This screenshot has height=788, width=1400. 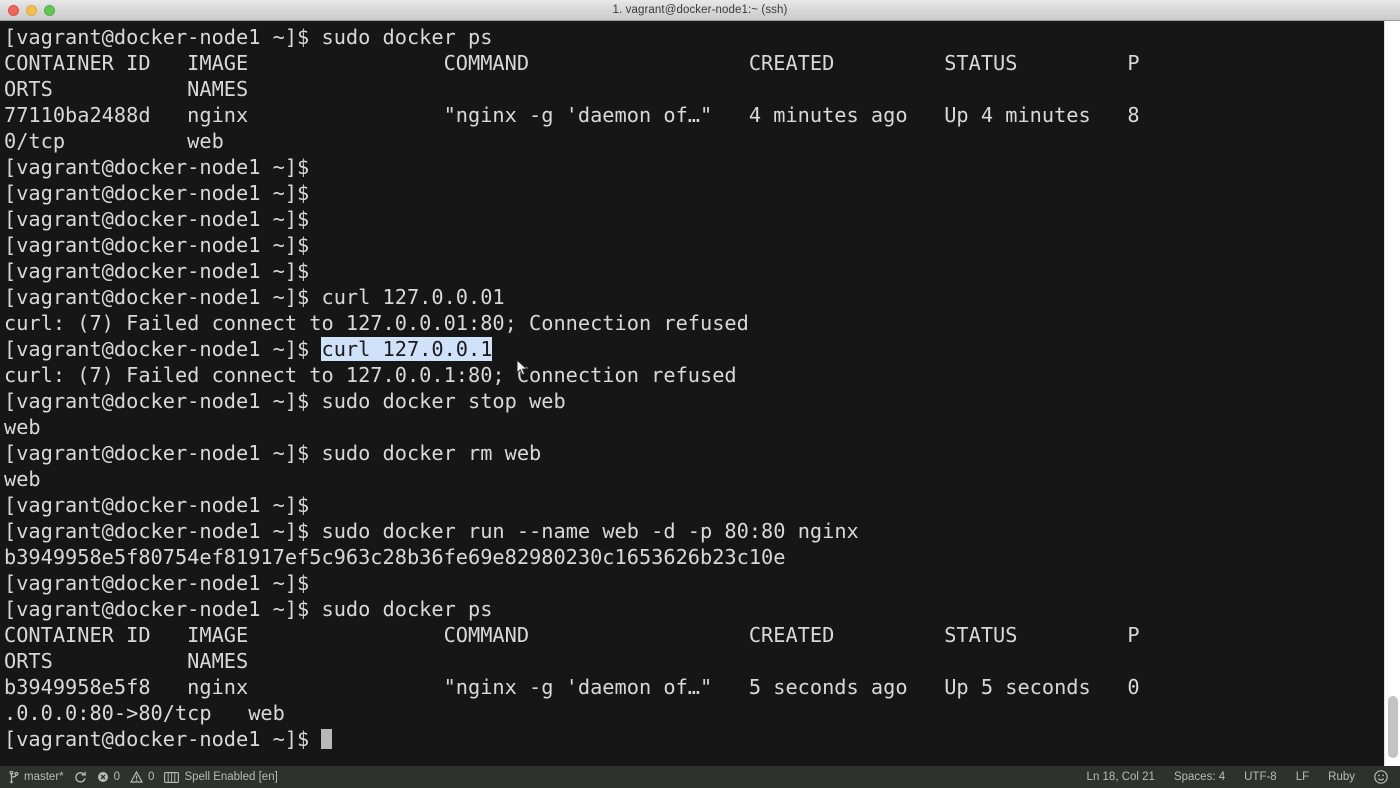 What do you see at coordinates (702, 349) in the screenshot?
I see `terminal-command-line: [vagrant@docker-node1 ~]$ curl 127.0.0.1` at bounding box center [702, 349].